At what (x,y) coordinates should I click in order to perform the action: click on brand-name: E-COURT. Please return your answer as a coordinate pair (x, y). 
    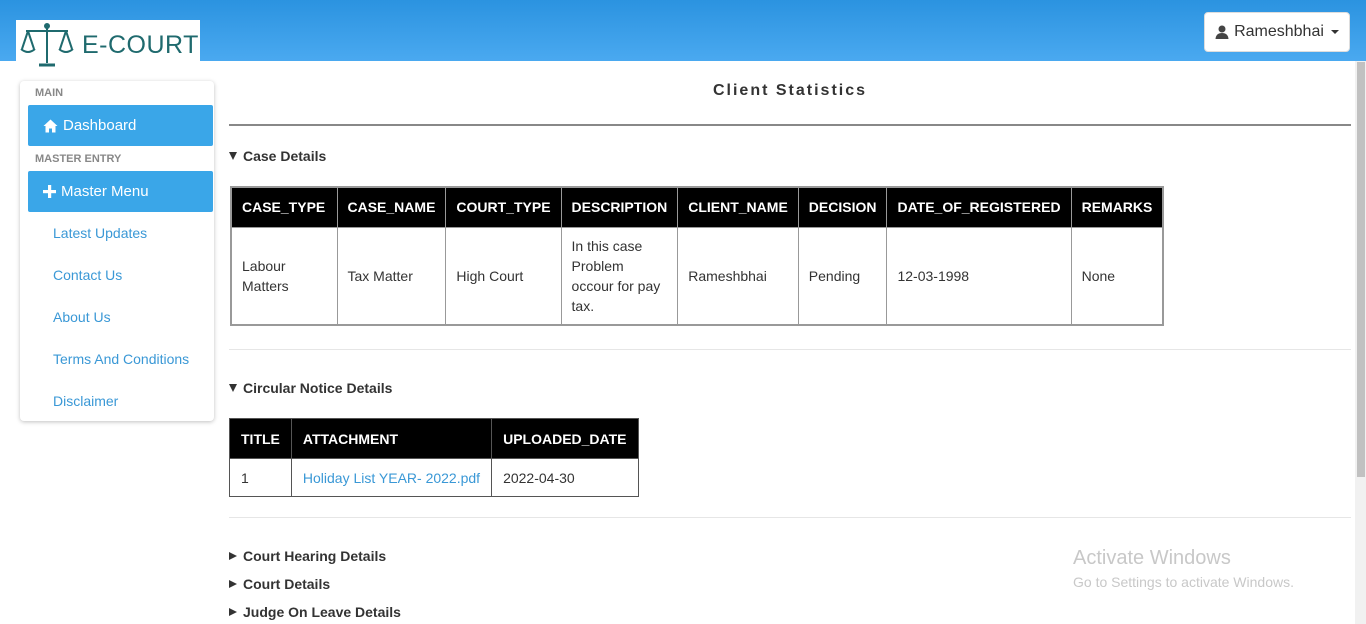
    Looking at the image, I should click on (140, 44).